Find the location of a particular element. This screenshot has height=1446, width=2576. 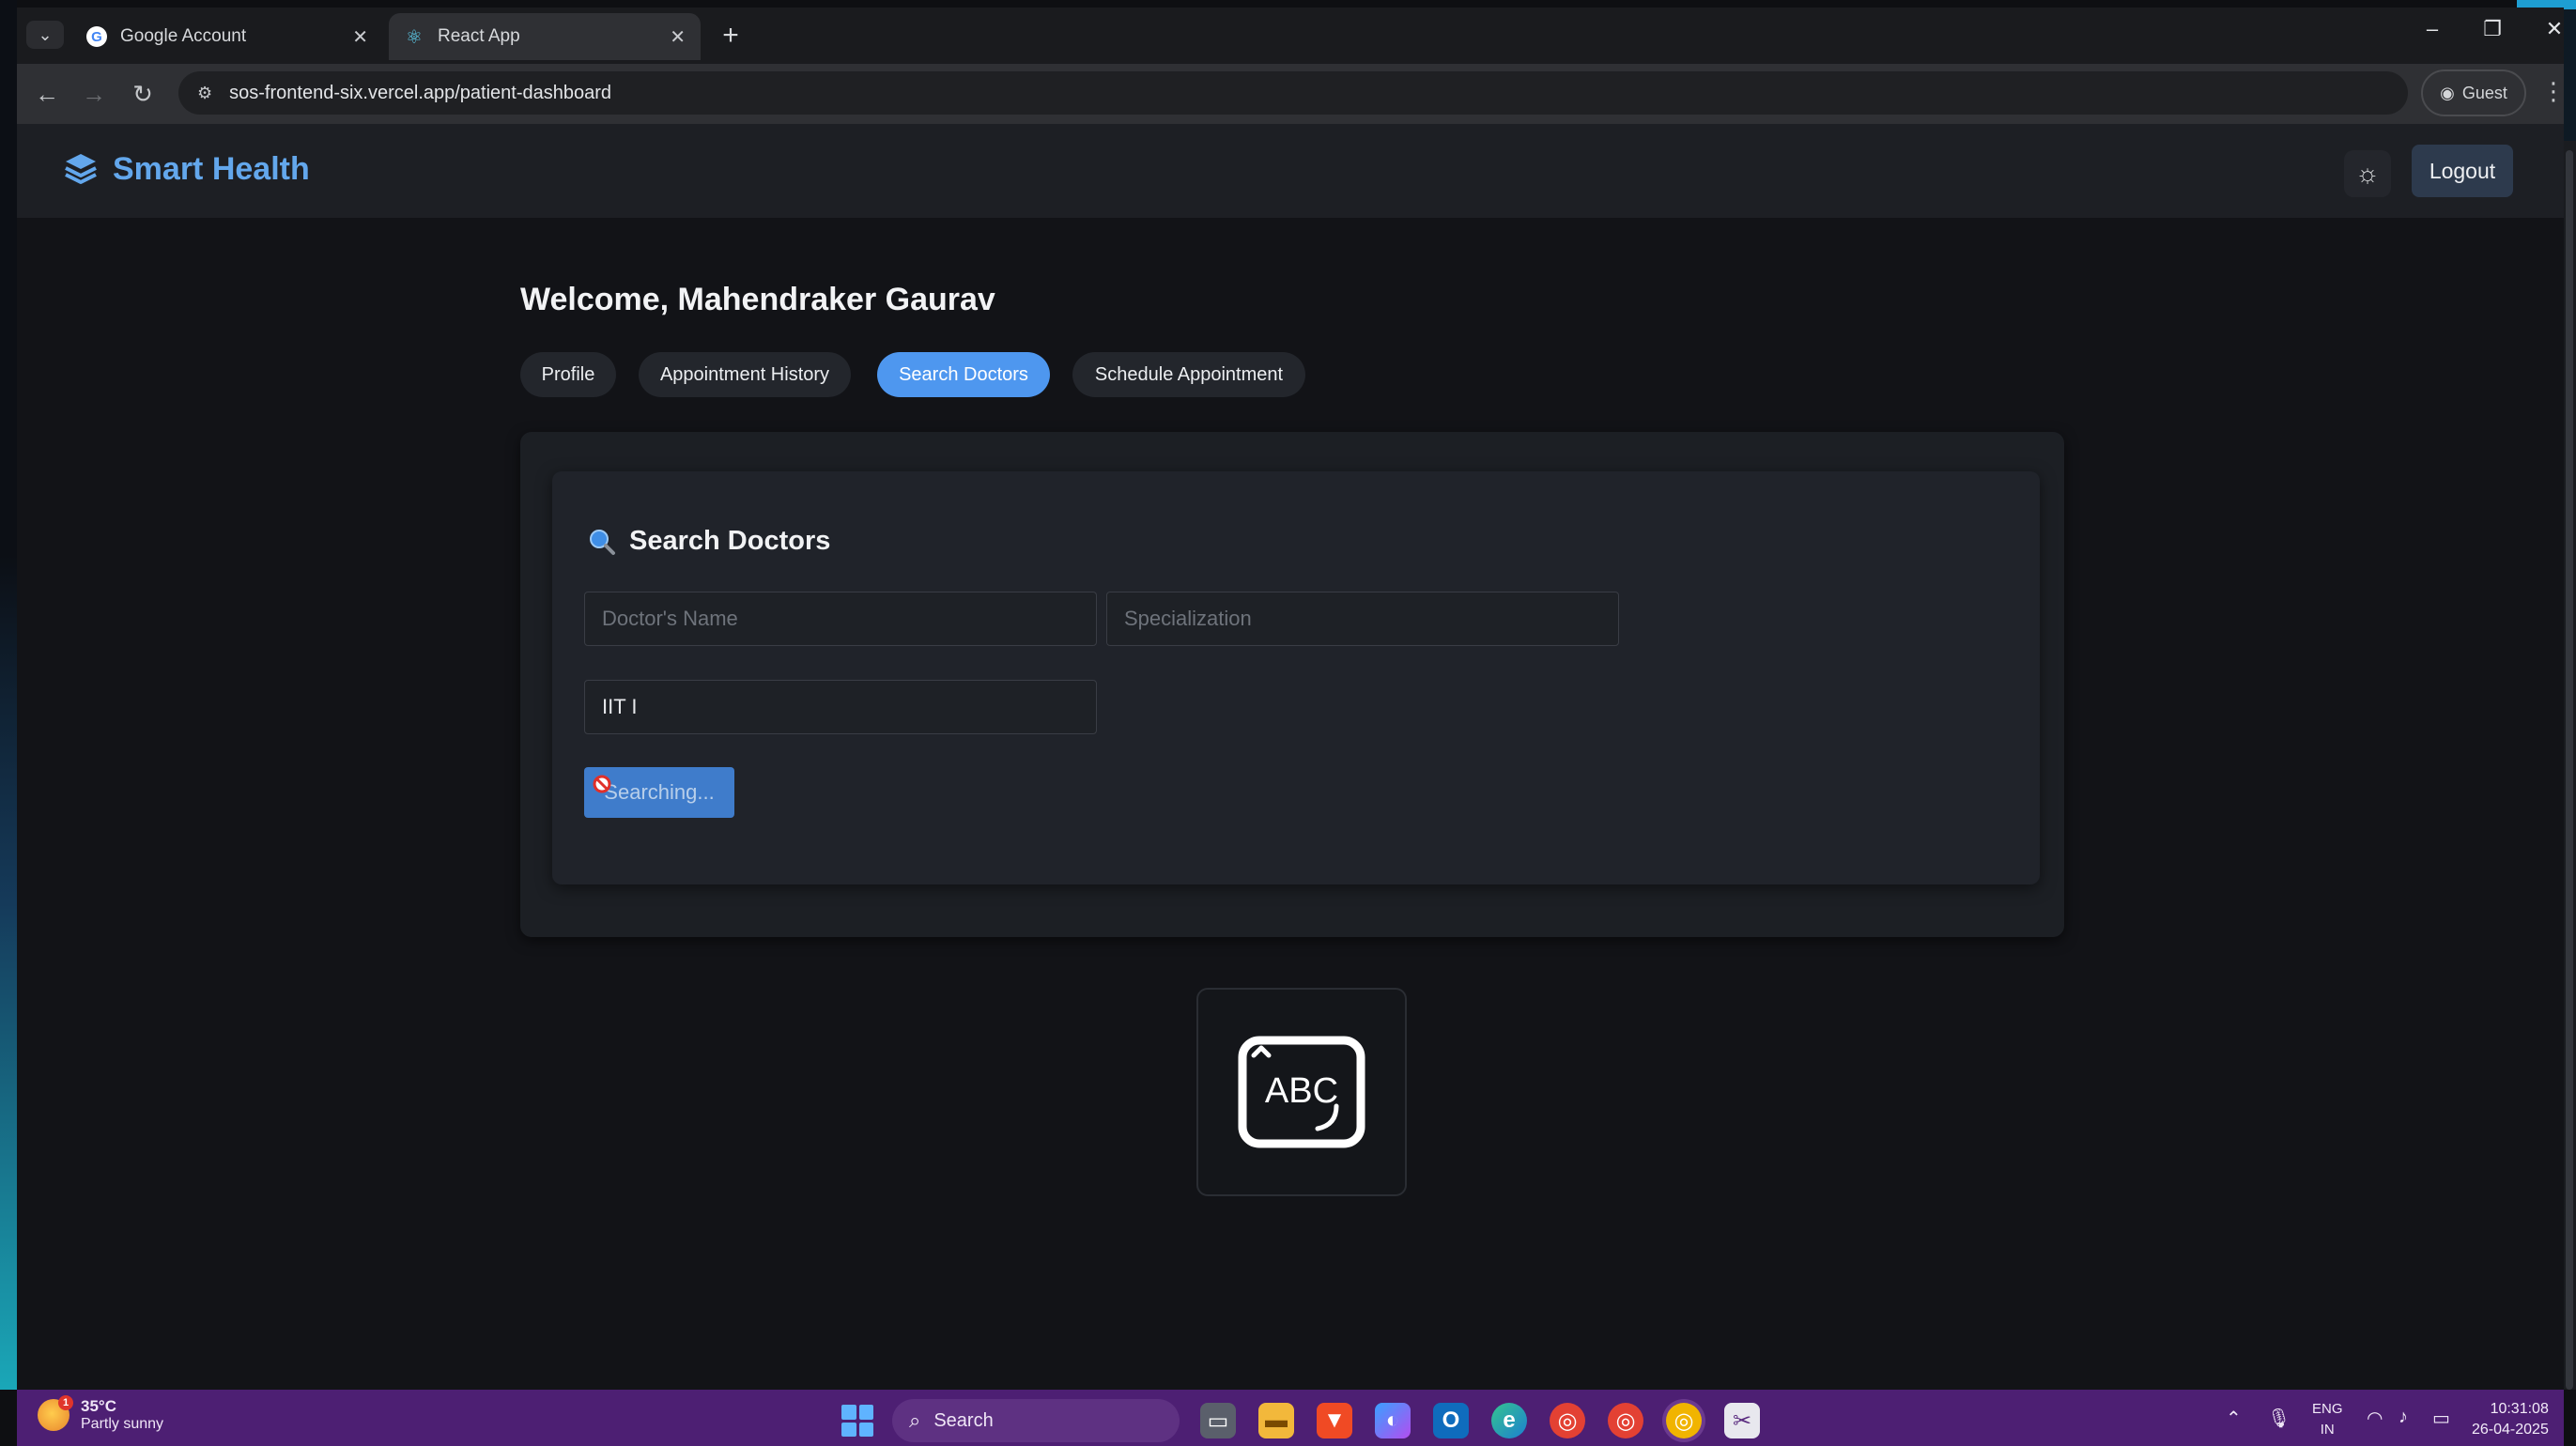

language-code: ENG is located at coordinates (2327, 1409).